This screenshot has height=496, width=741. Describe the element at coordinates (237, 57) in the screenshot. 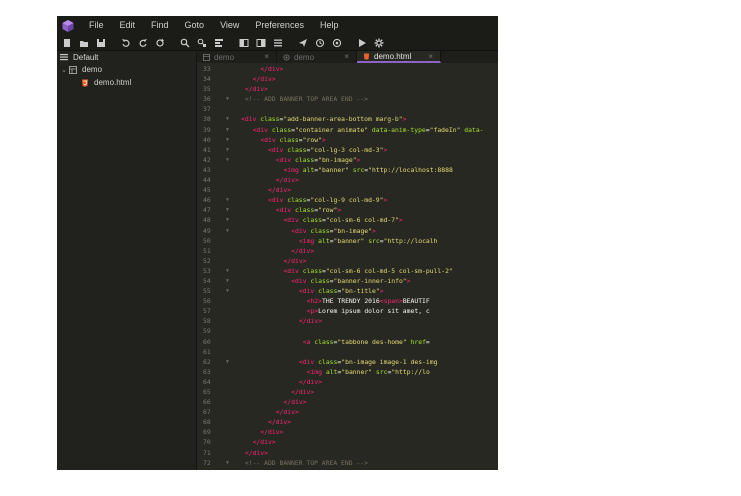

I see `tab-demo-1: demo ×` at that location.